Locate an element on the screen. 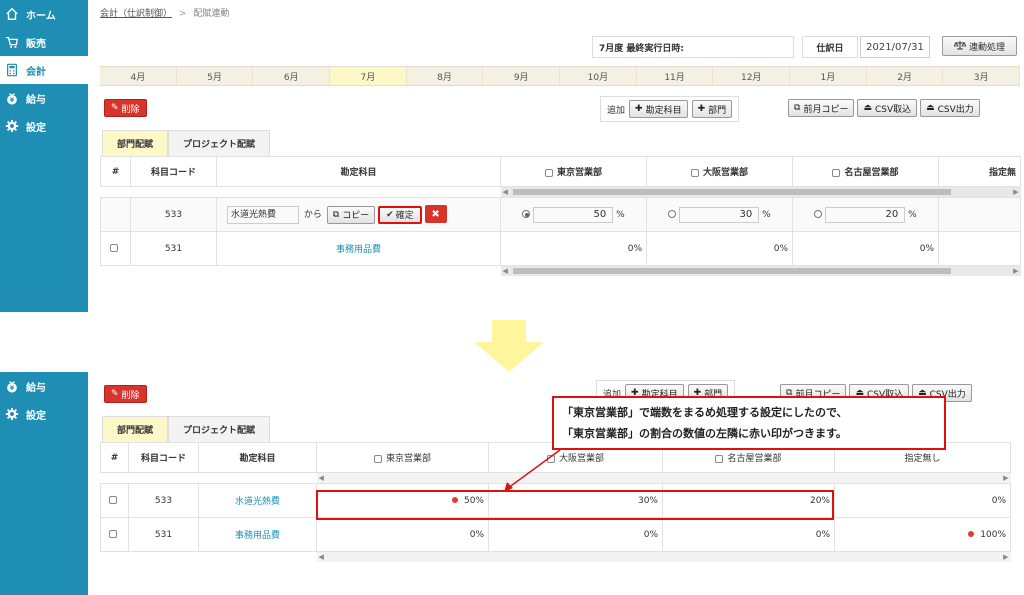  month-tab: 4月 is located at coordinates (138, 76).